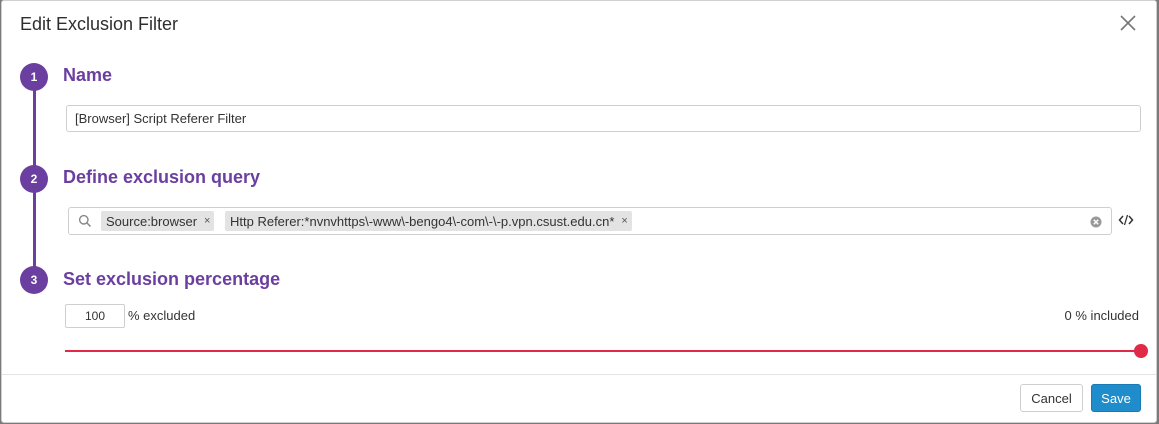 This screenshot has height=424, width=1159. I want to click on dialog-title: Edit Exclusion Filter, so click(99, 24).